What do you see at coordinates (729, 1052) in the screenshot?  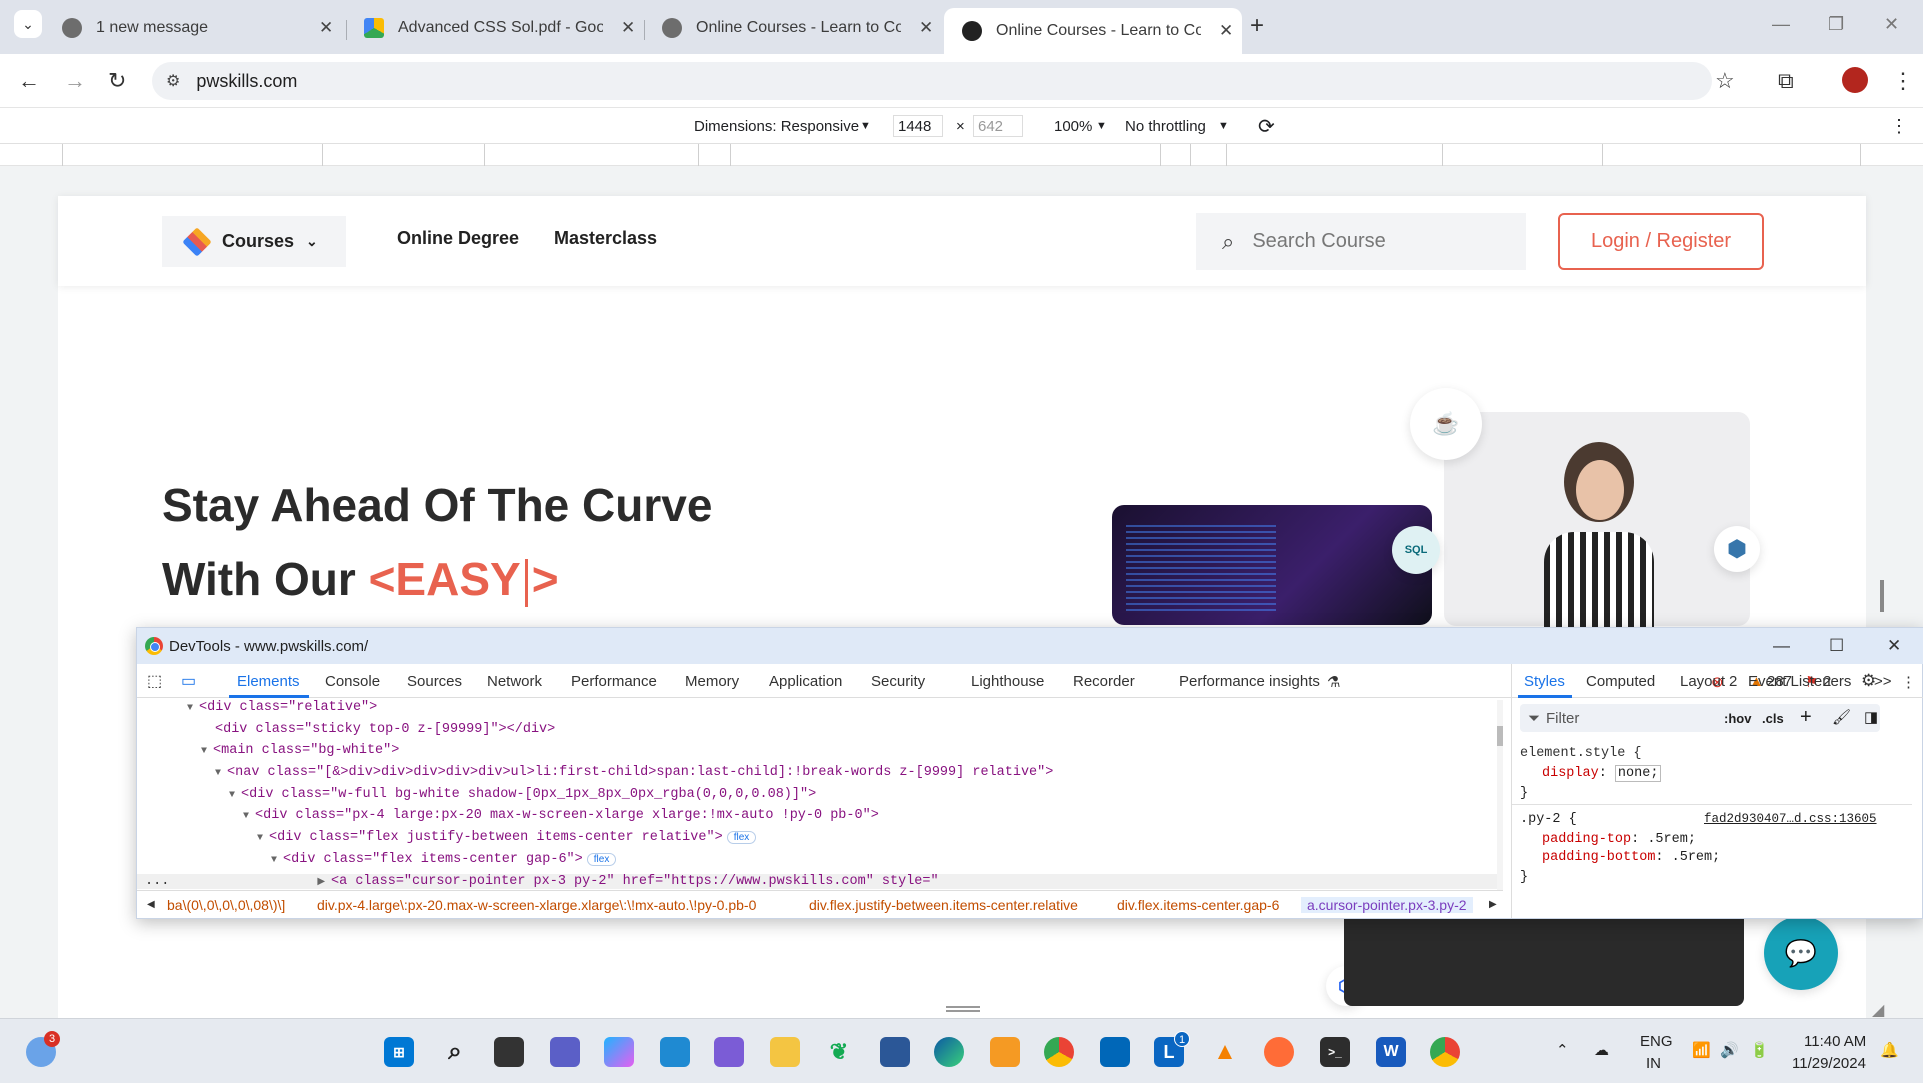 I see `app-icon` at bounding box center [729, 1052].